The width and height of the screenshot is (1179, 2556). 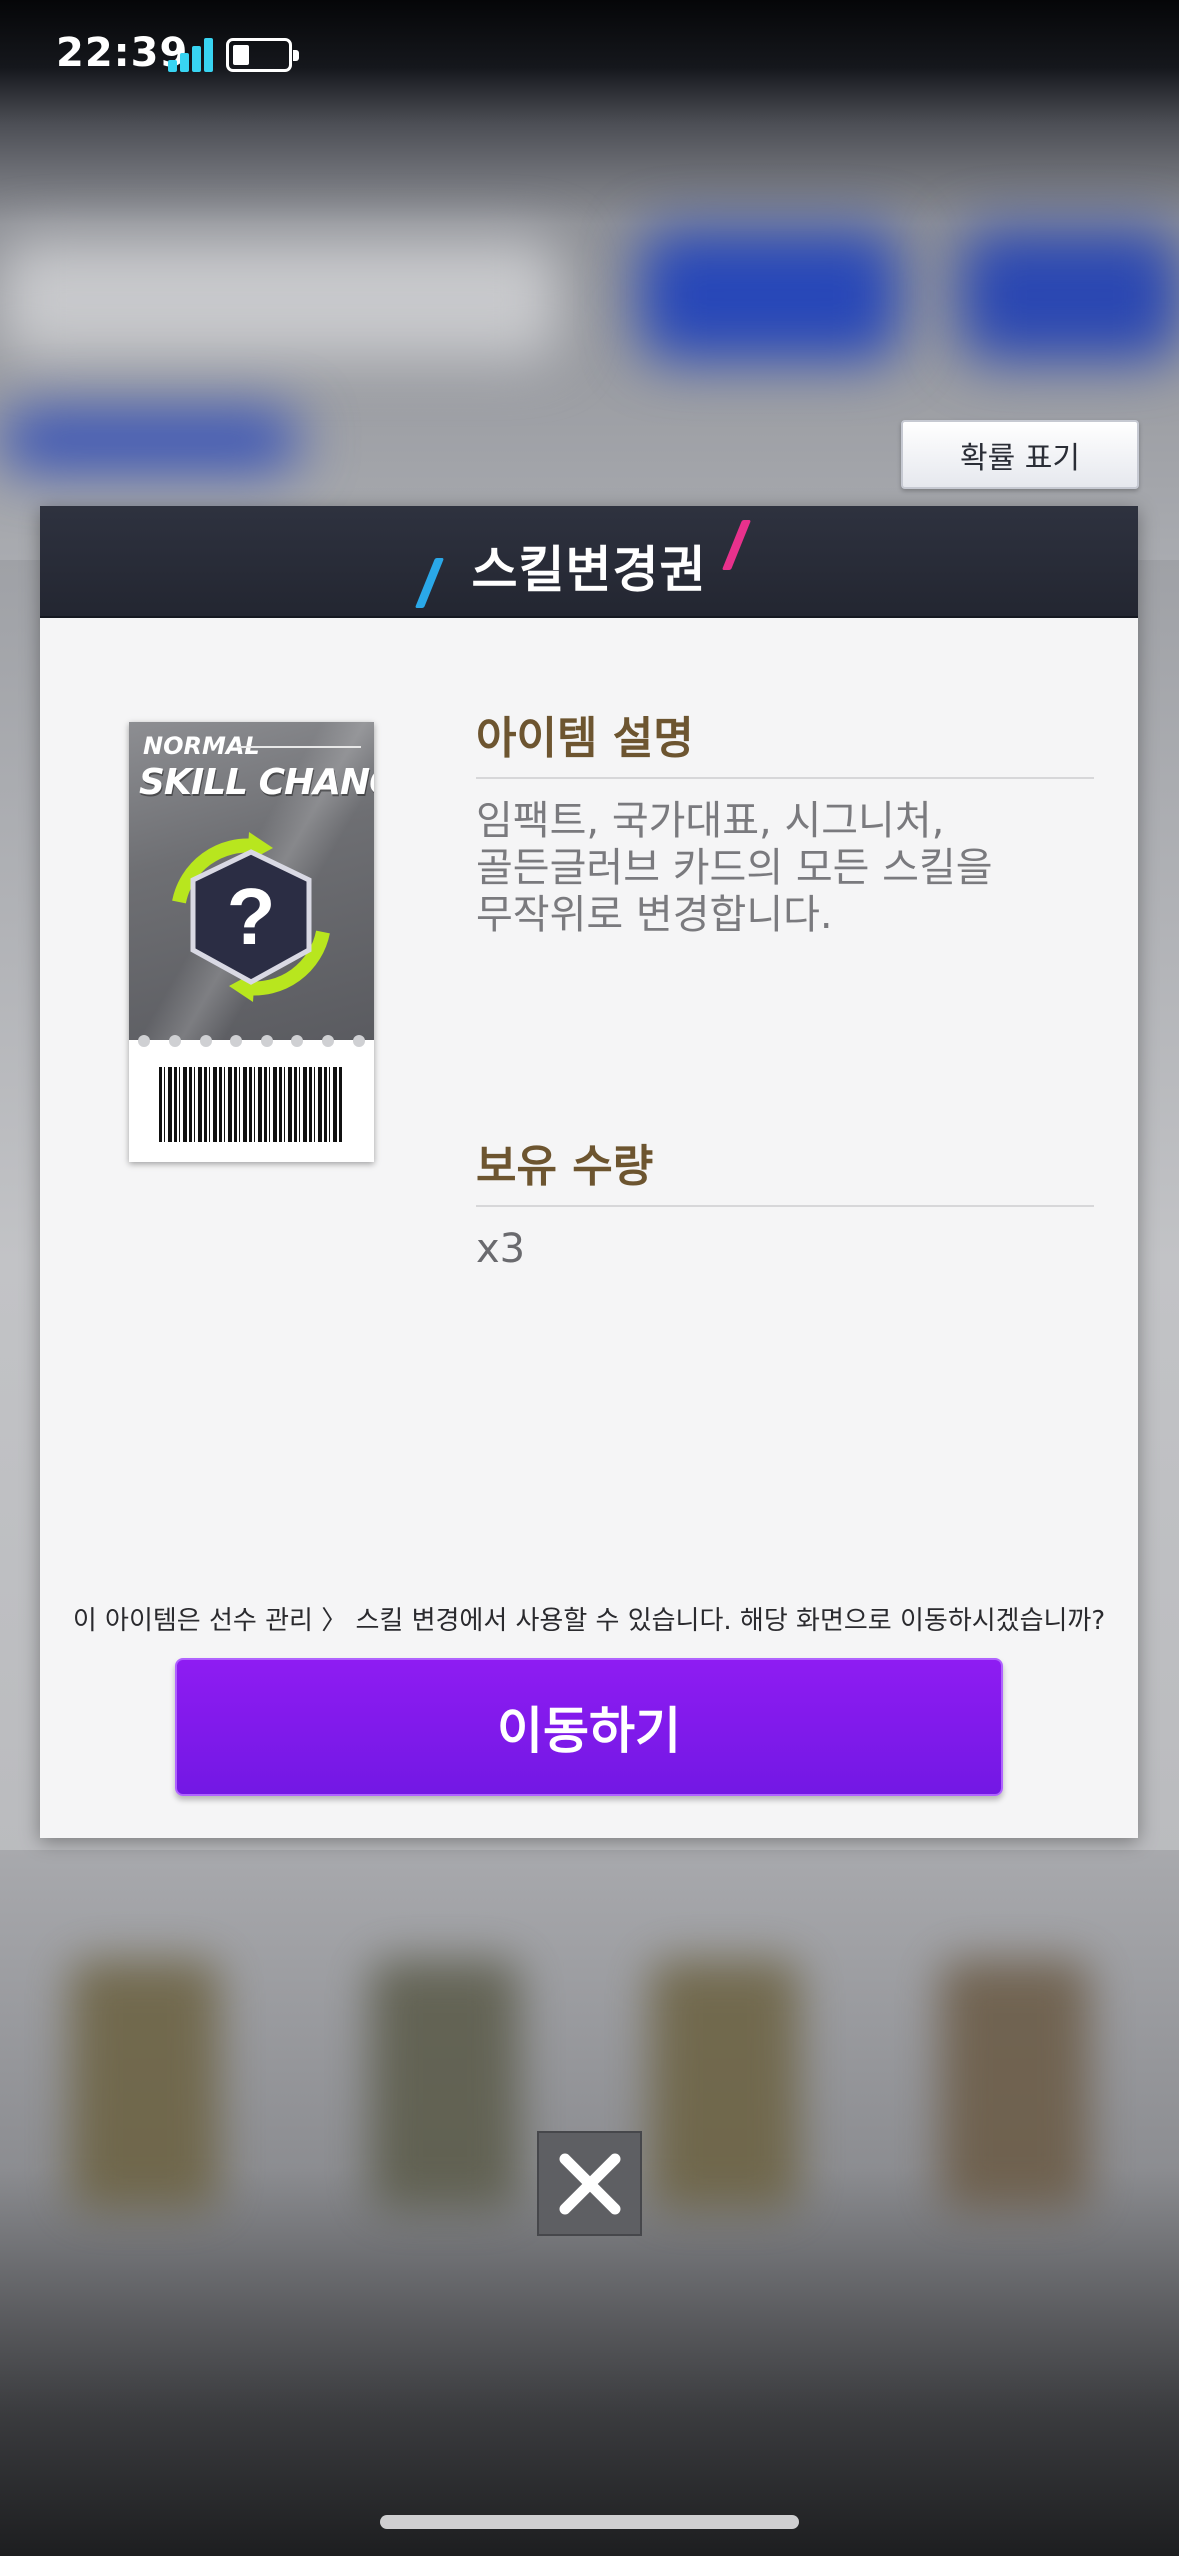 I want to click on signal-icon, so click(x=192, y=55).